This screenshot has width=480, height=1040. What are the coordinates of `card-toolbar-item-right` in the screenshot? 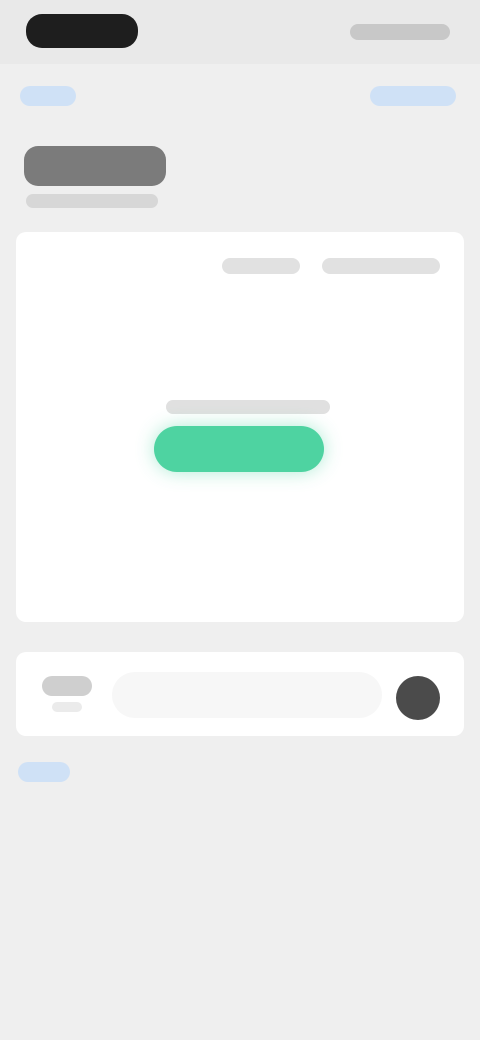 It's located at (381, 266).